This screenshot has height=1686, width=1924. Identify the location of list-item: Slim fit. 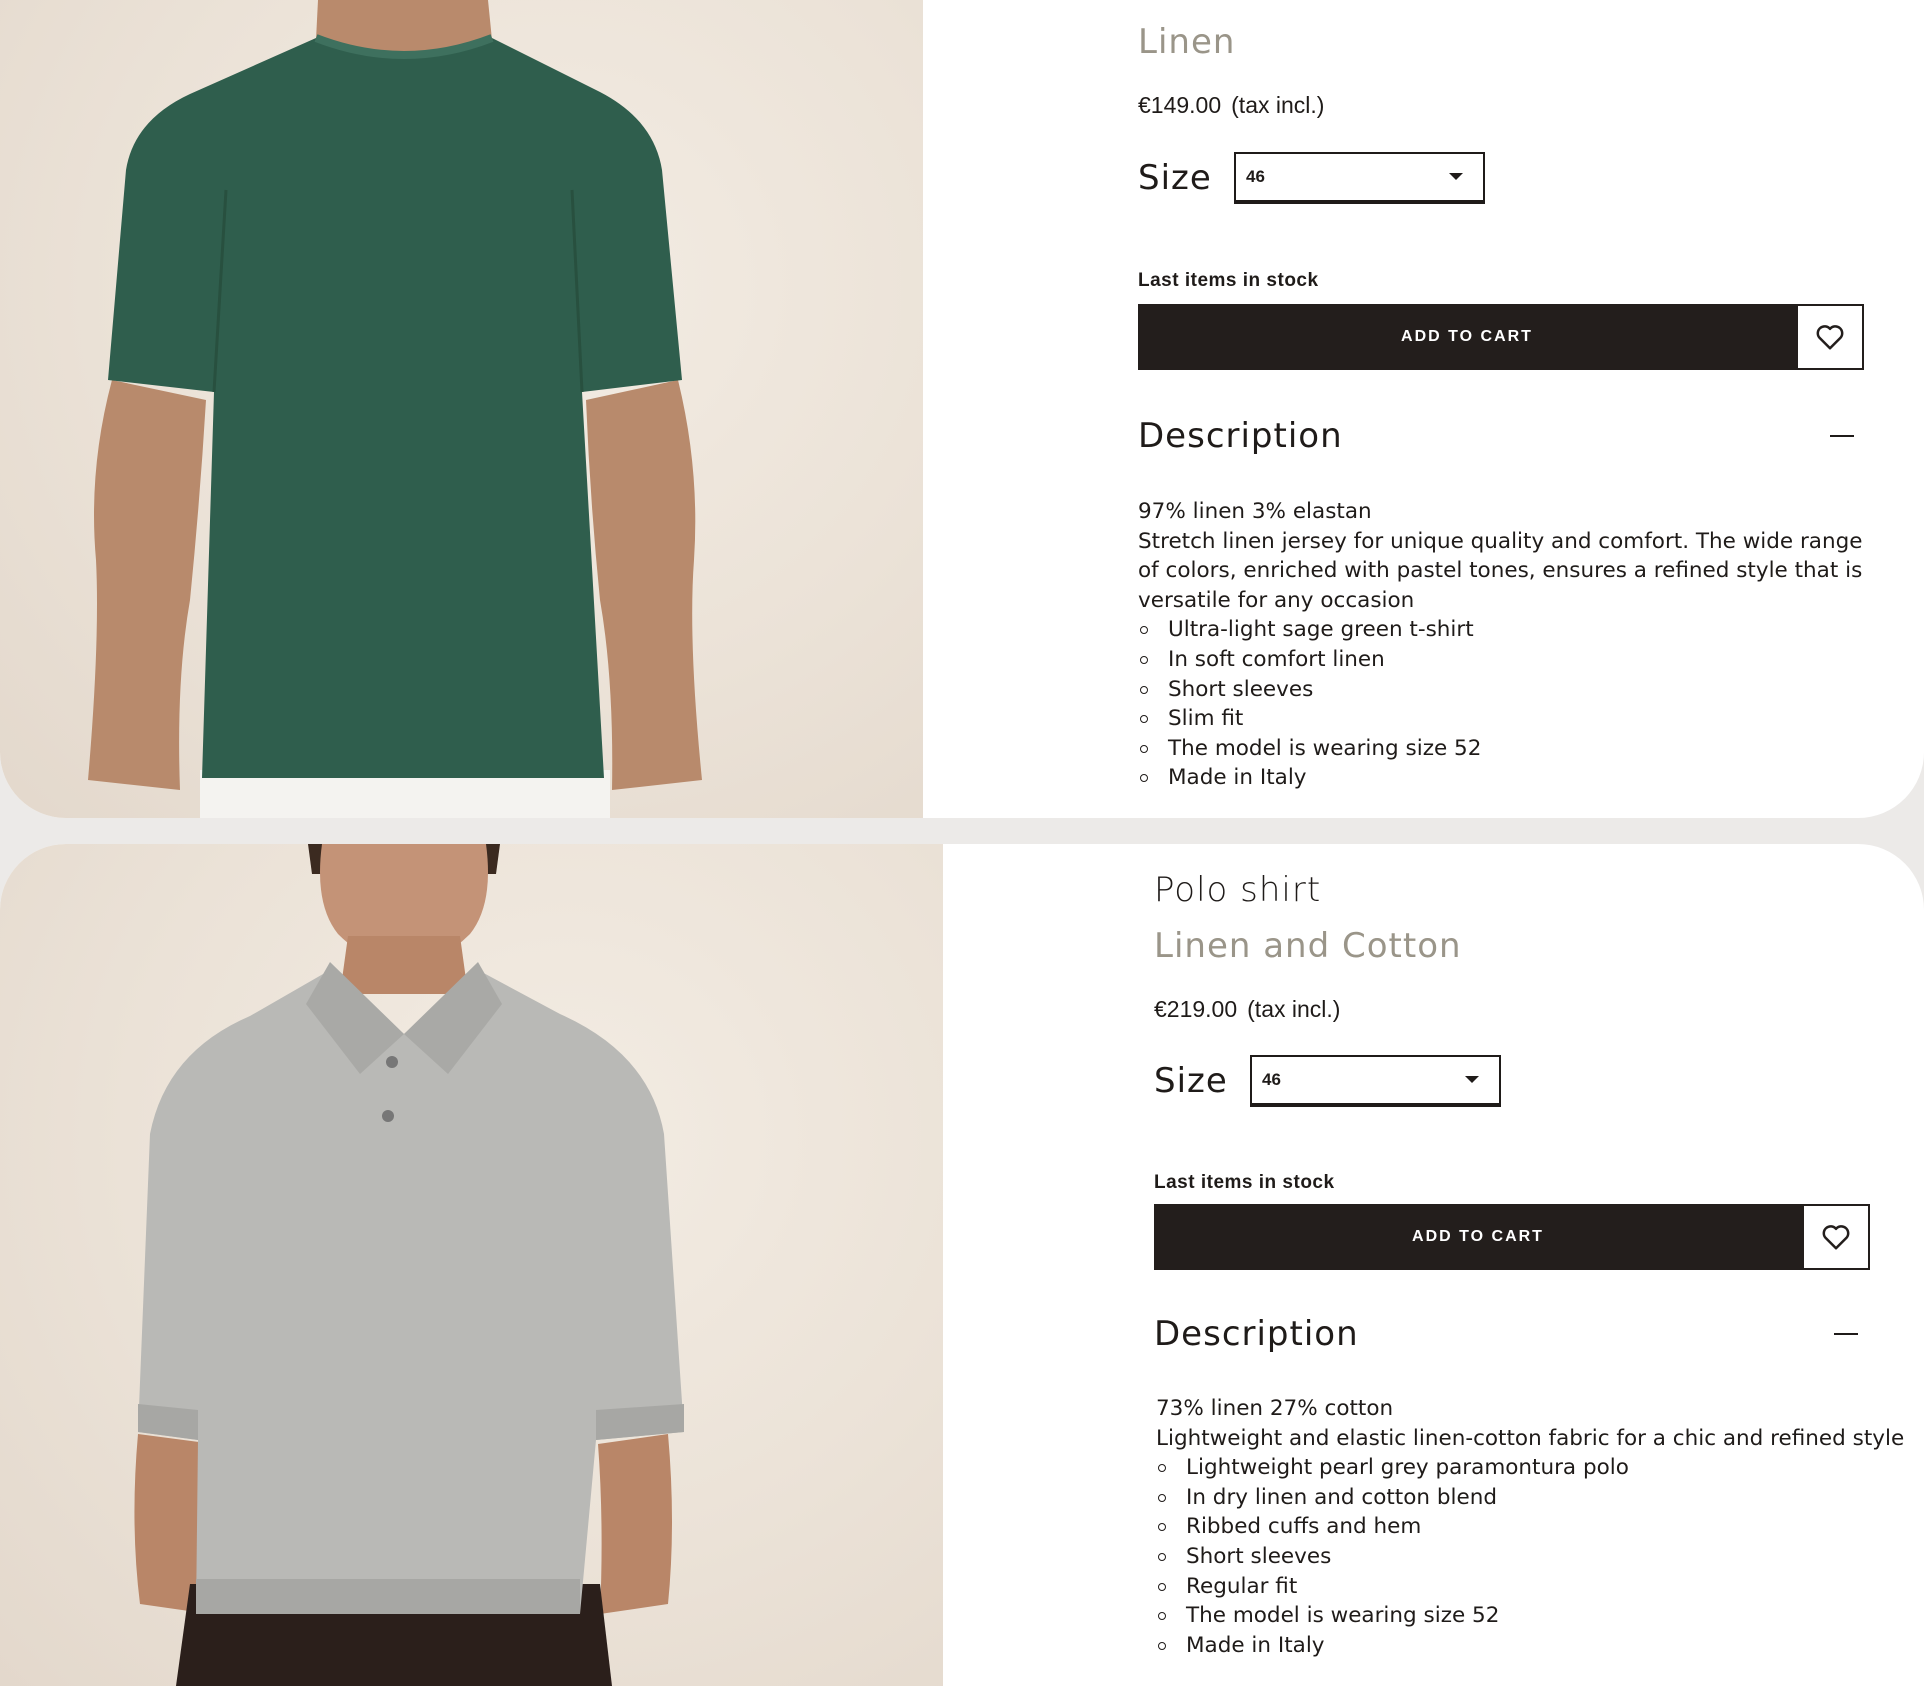
(1502, 719).